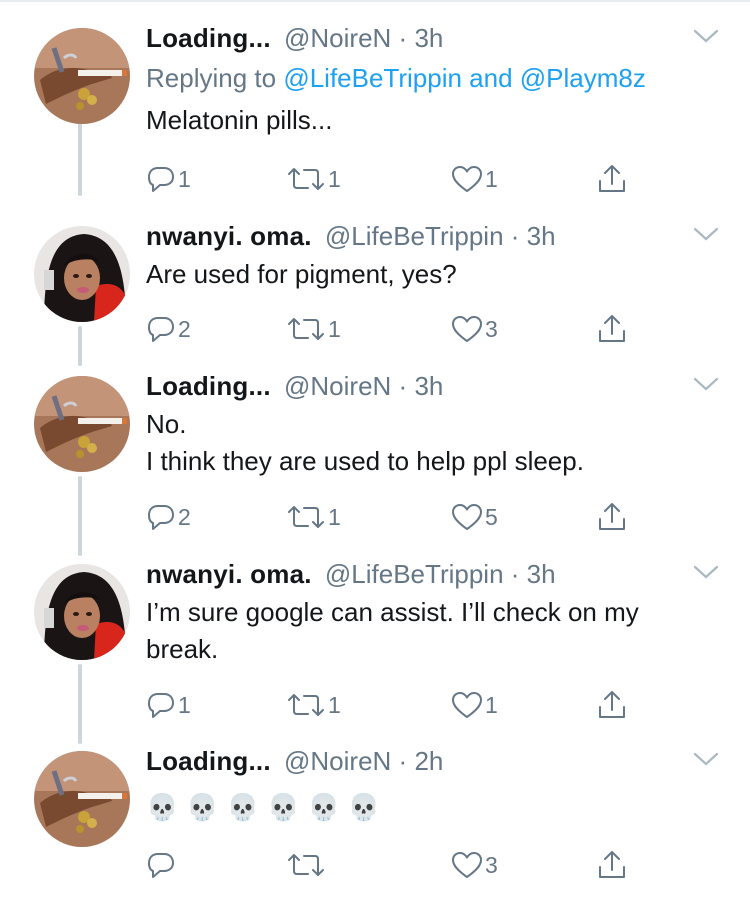  I want to click on like-button: 5, so click(474, 517).